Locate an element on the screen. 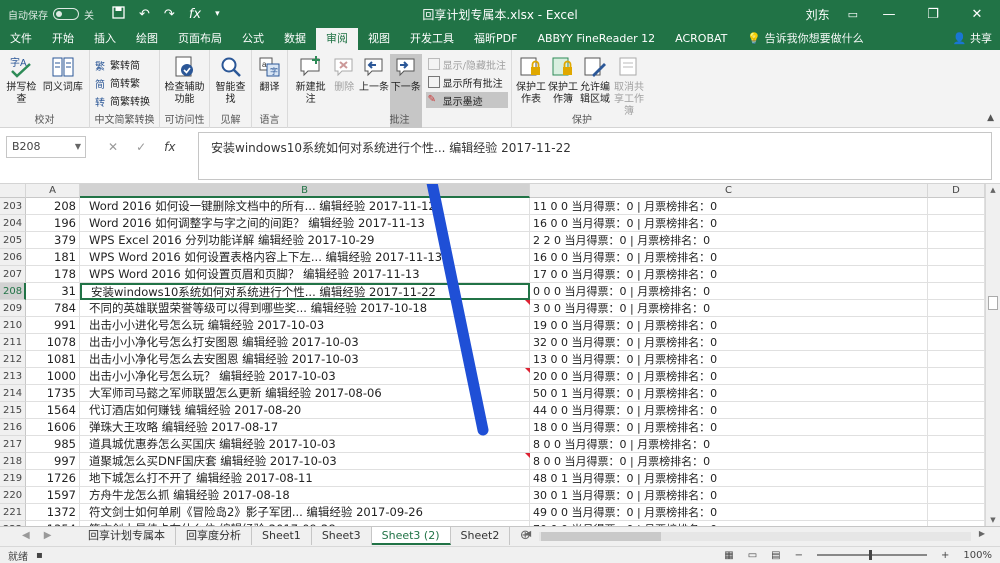 The height and width of the screenshot is (563, 1000). save-icon is located at coordinates (118, 14).